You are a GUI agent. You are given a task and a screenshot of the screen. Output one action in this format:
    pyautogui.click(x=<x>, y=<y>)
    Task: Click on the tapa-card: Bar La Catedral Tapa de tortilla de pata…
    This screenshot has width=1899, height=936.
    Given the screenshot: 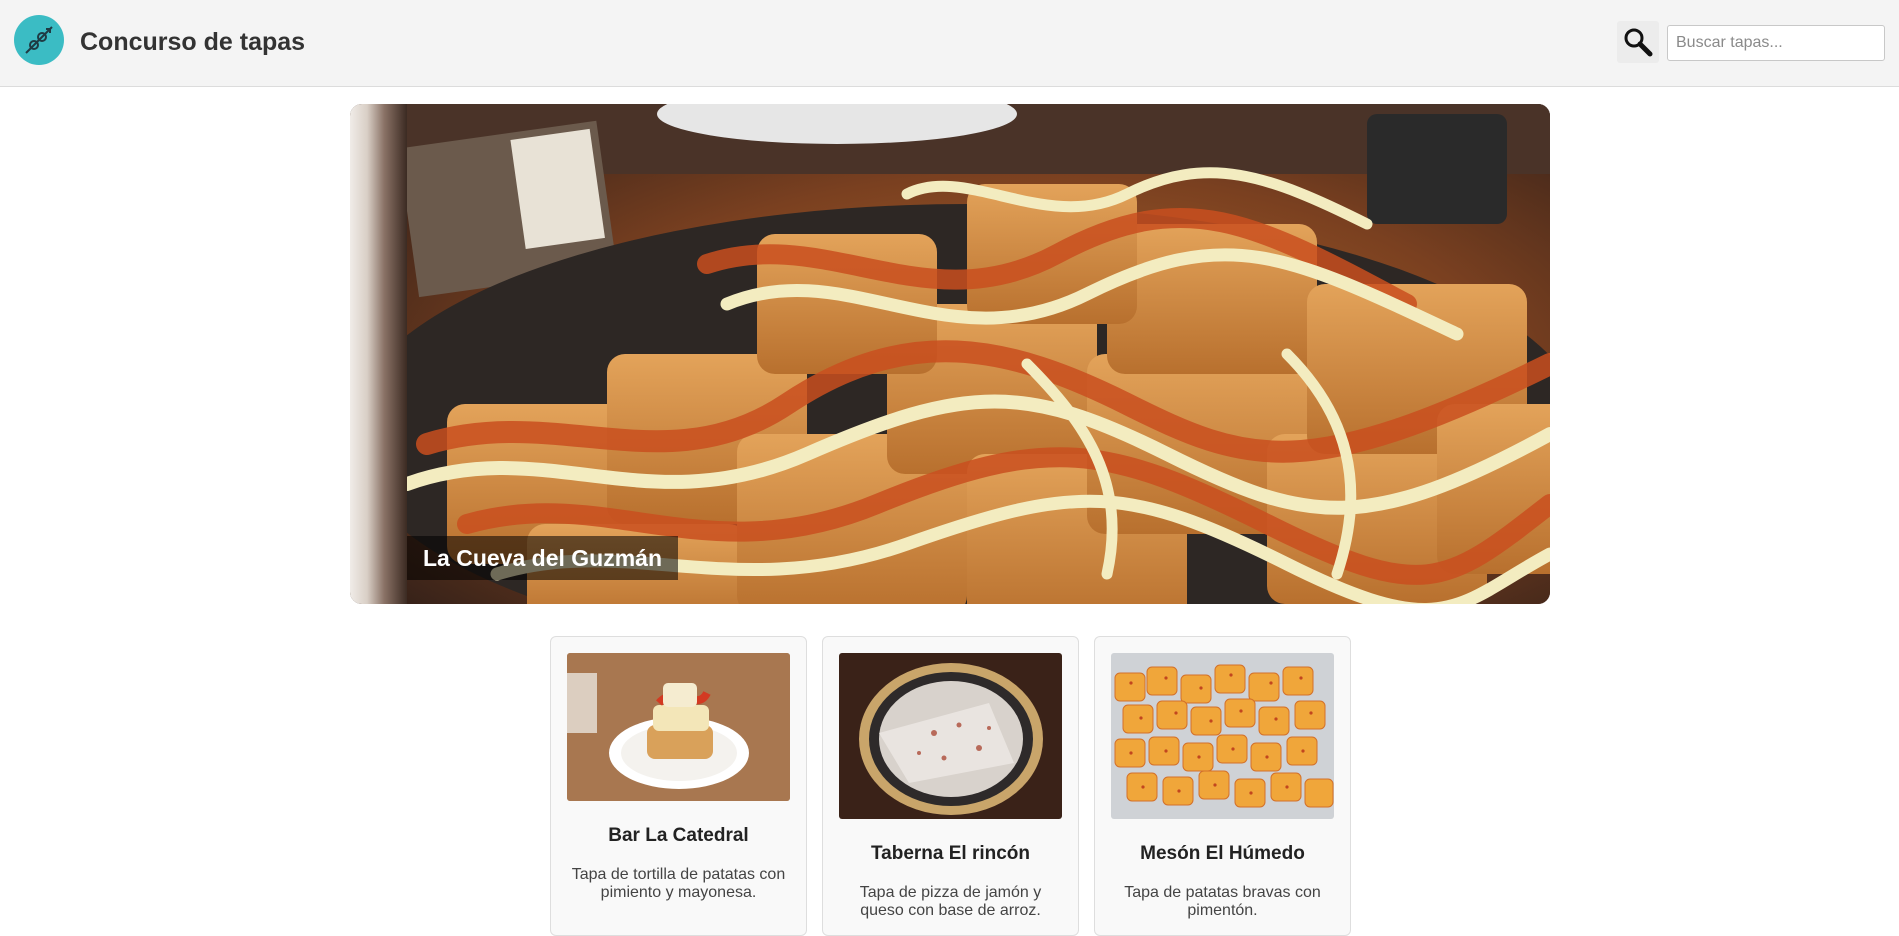 What is the action you would take?
    pyautogui.click(x=678, y=786)
    